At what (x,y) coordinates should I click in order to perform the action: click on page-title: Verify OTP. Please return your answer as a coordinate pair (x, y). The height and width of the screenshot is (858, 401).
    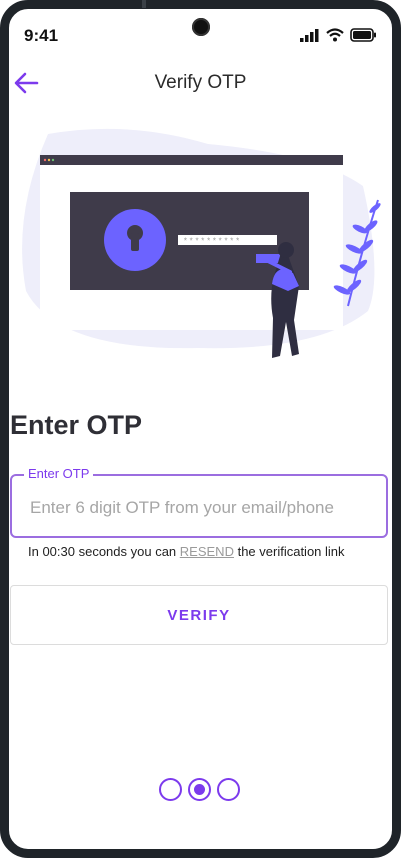
    Looking at the image, I should click on (200, 82).